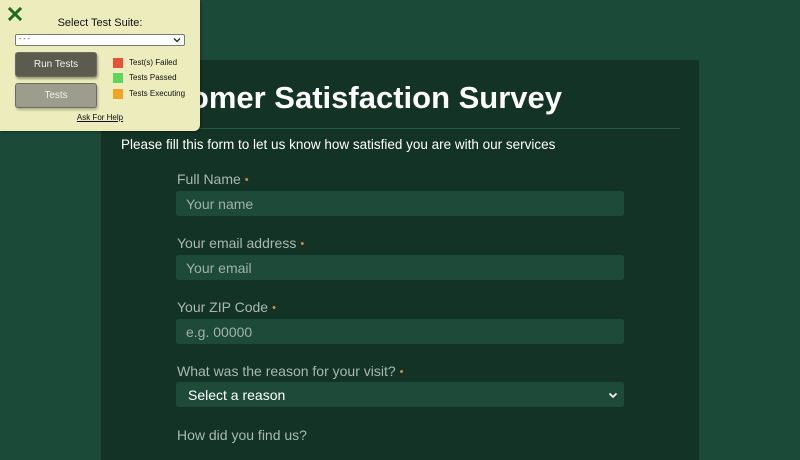 Image resolution: width=800 pixels, height=460 pixels. I want to click on legend-failed: Test(s) Failed, so click(145, 62).